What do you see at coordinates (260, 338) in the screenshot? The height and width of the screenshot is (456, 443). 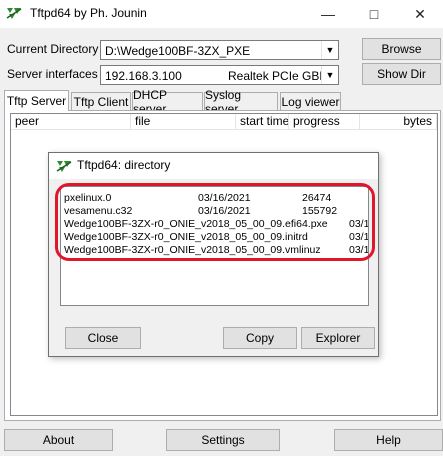 I see `copy-button: Copy` at bounding box center [260, 338].